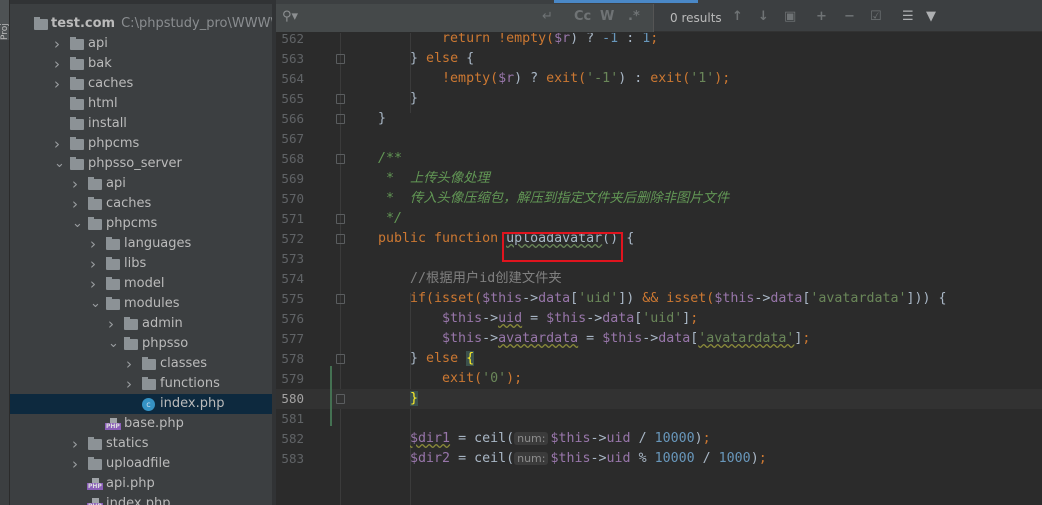 The image size is (1042, 505). What do you see at coordinates (931, 16) in the screenshot?
I see `filter-icon: ▼` at bounding box center [931, 16].